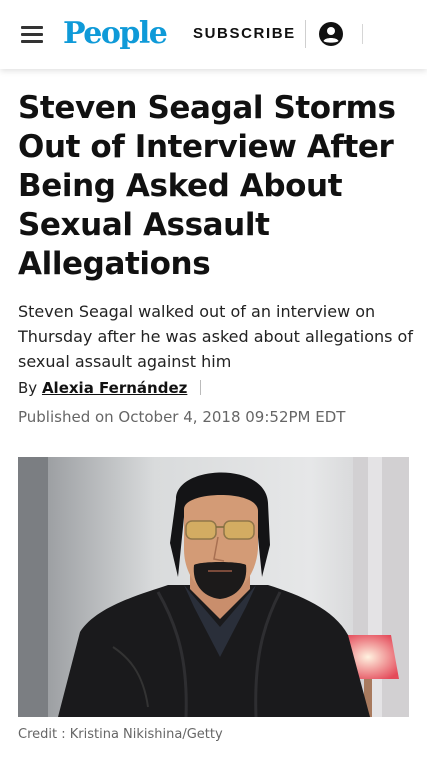  Describe the element at coordinates (201, 387) in the screenshot. I see `byline-divider` at that location.